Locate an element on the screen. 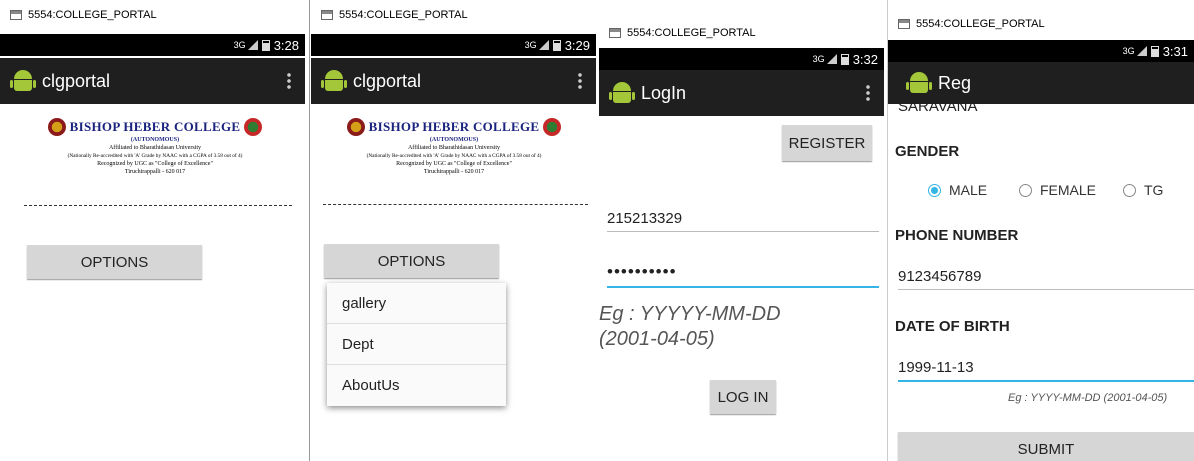 The width and height of the screenshot is (1194, 461). options-popup-menu: gallery Dept AboutUs is located at coordinates (416, 344).